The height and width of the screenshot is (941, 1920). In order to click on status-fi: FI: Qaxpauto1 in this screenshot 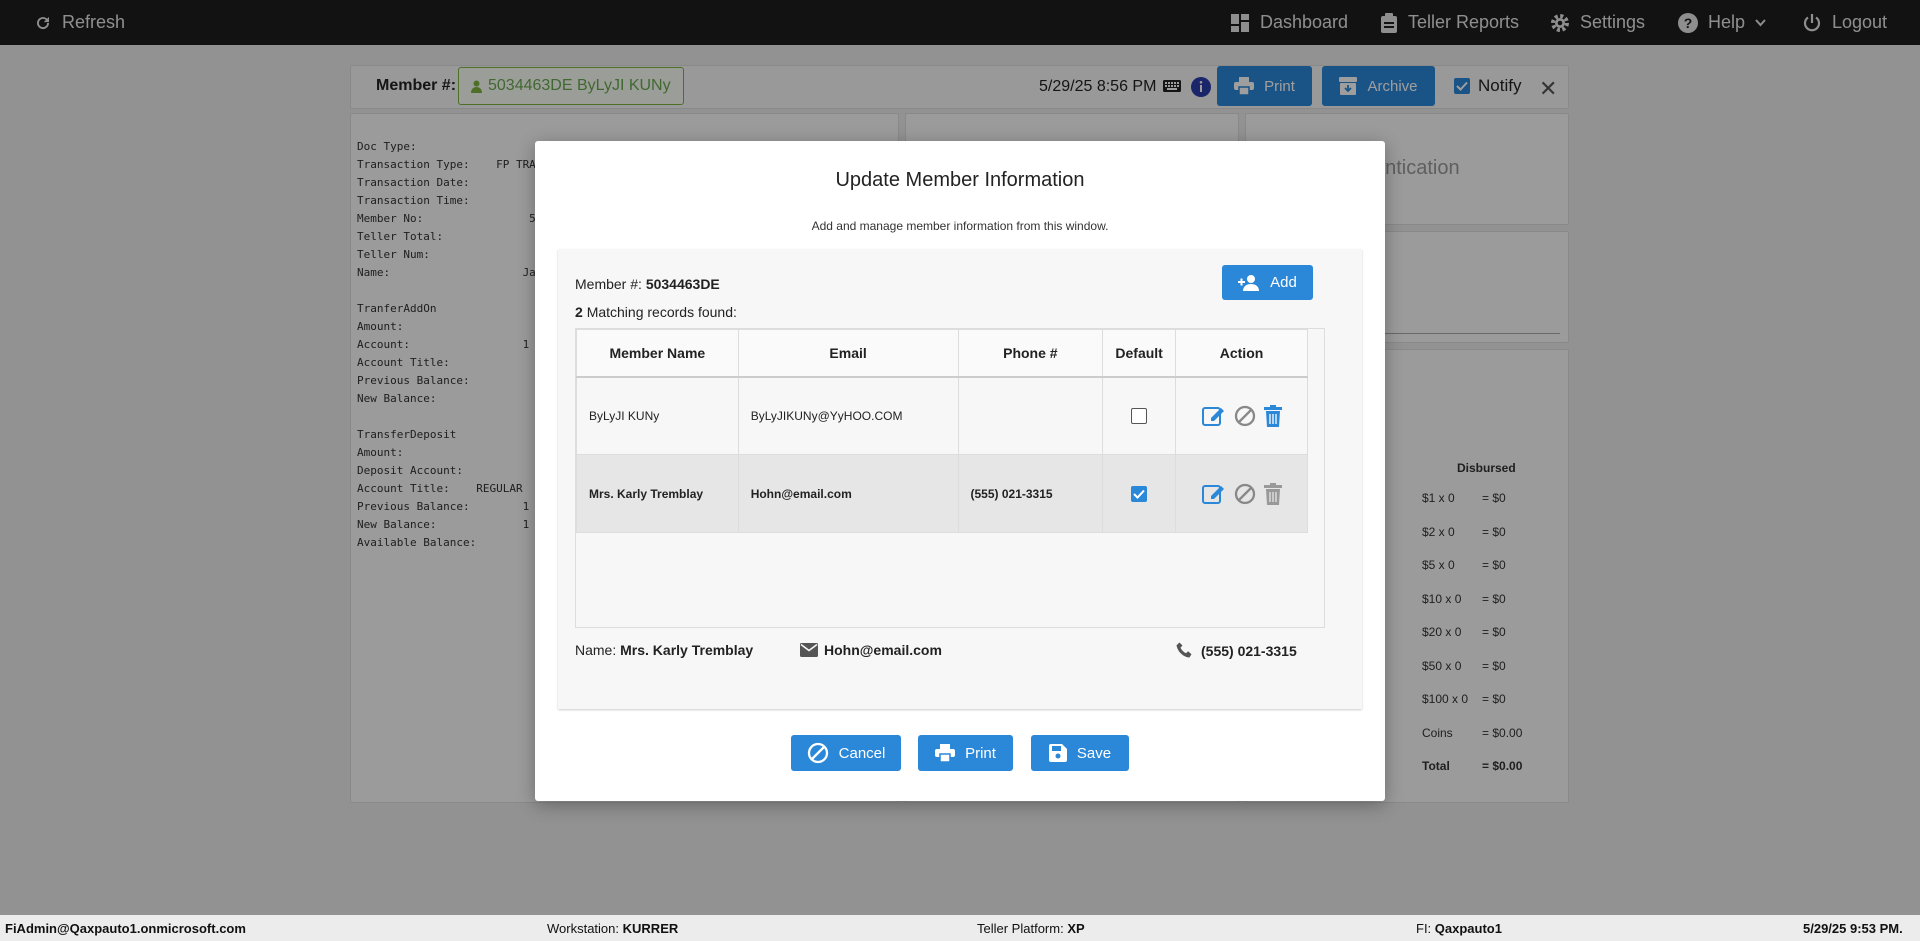, I will do `click(1459, 928)`.